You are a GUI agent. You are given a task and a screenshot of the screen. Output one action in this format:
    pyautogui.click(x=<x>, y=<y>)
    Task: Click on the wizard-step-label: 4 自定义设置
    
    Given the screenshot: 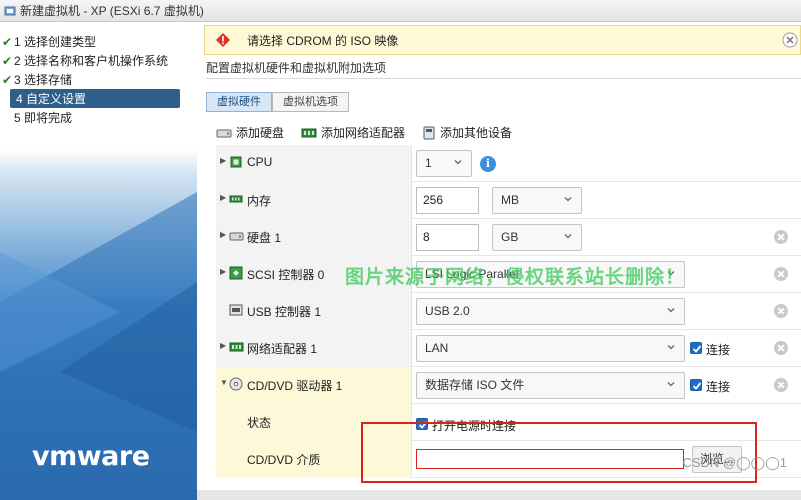 What is the action you would take?
    pyautogui.click(x=51, y=99)
    